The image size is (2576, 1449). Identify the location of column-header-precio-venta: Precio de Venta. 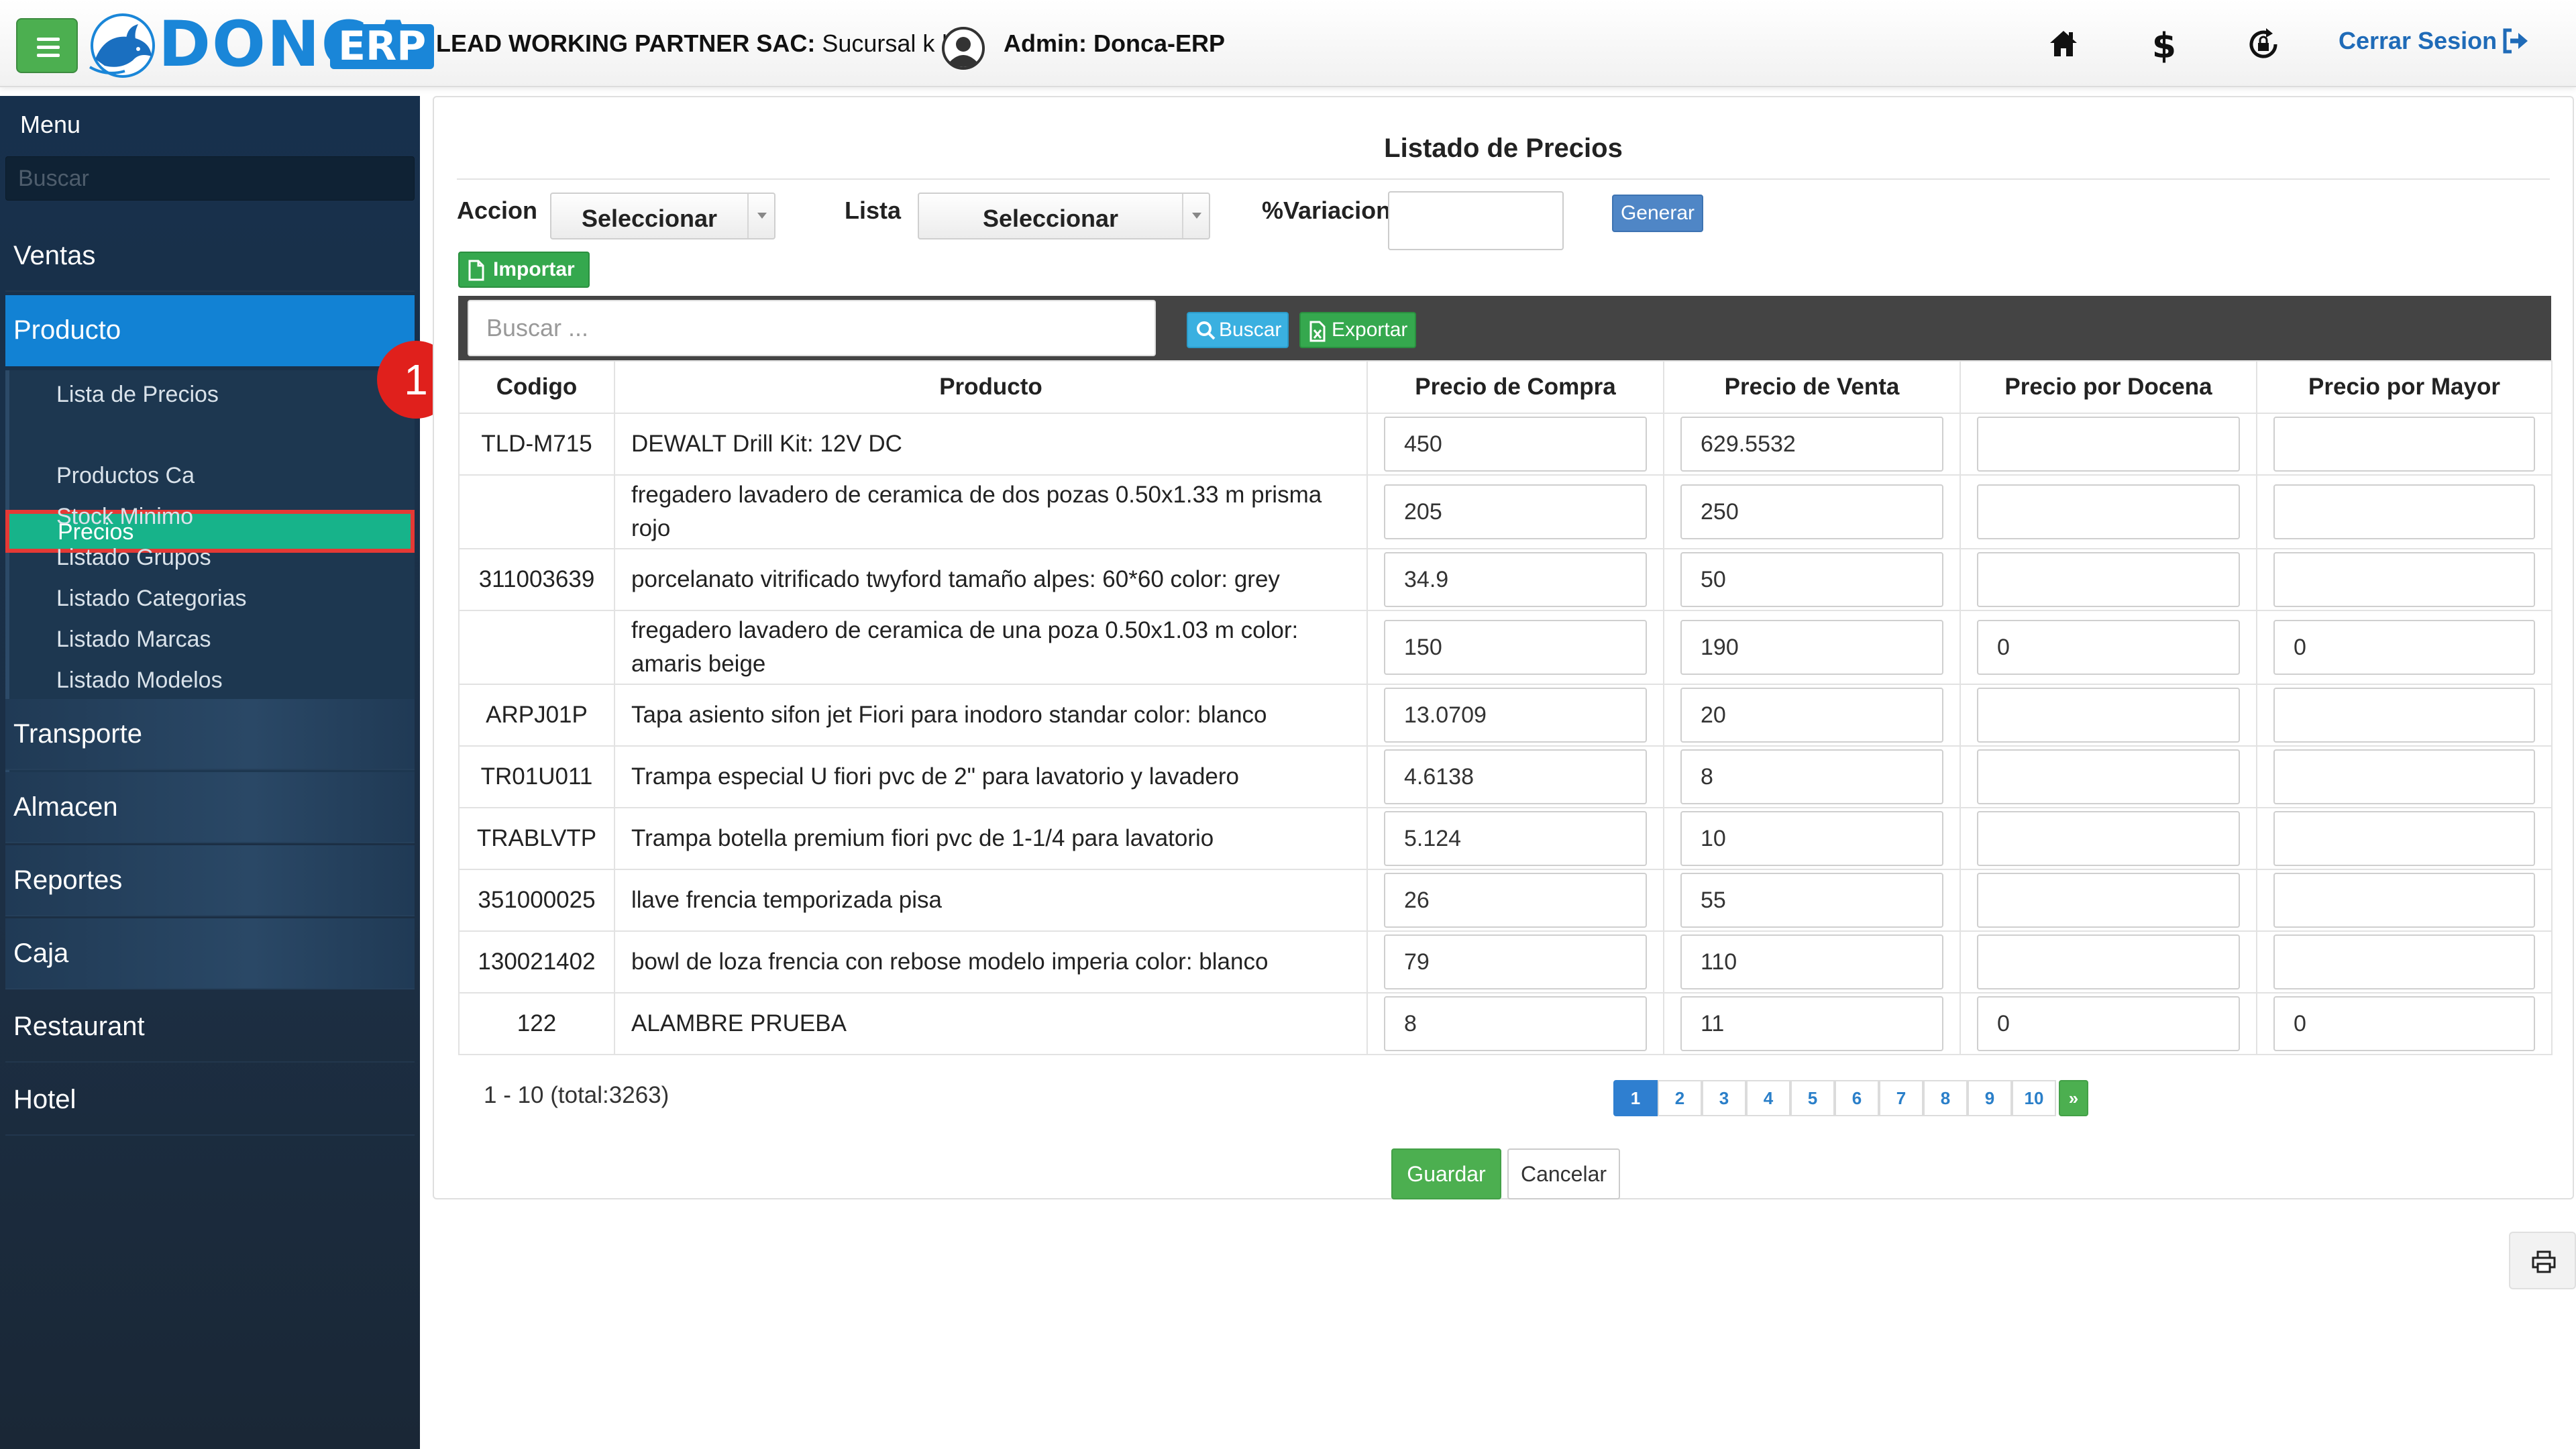
(1812, 387).